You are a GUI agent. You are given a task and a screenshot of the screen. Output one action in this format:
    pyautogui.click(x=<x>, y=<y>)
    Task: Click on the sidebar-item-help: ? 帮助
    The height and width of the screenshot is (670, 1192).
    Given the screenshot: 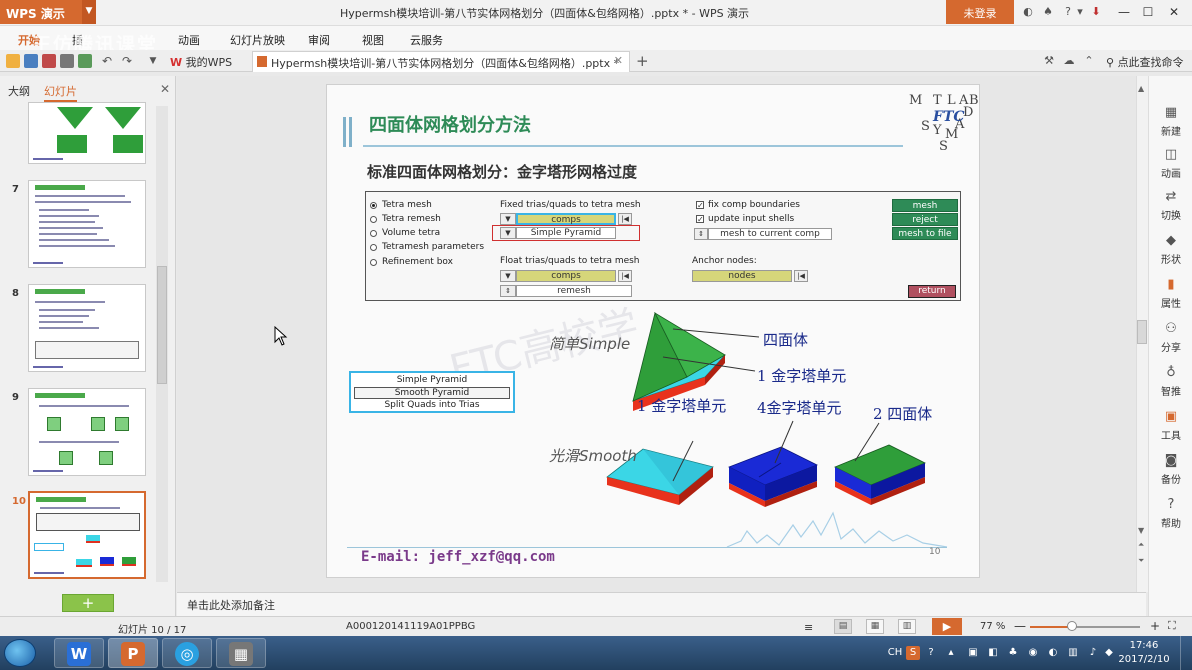 What is the action you would take?
    pyautogui.click(x=1170, y=514)
    